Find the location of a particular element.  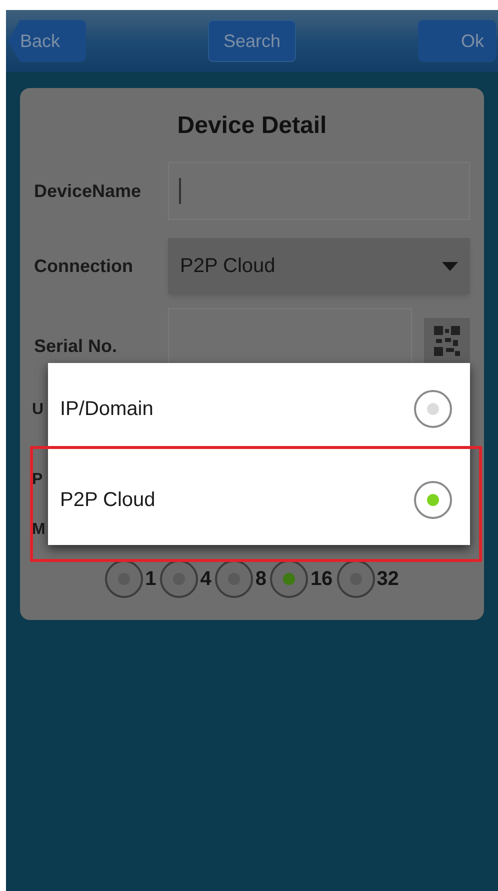

field-label: P is located at coordinates (37, 480).